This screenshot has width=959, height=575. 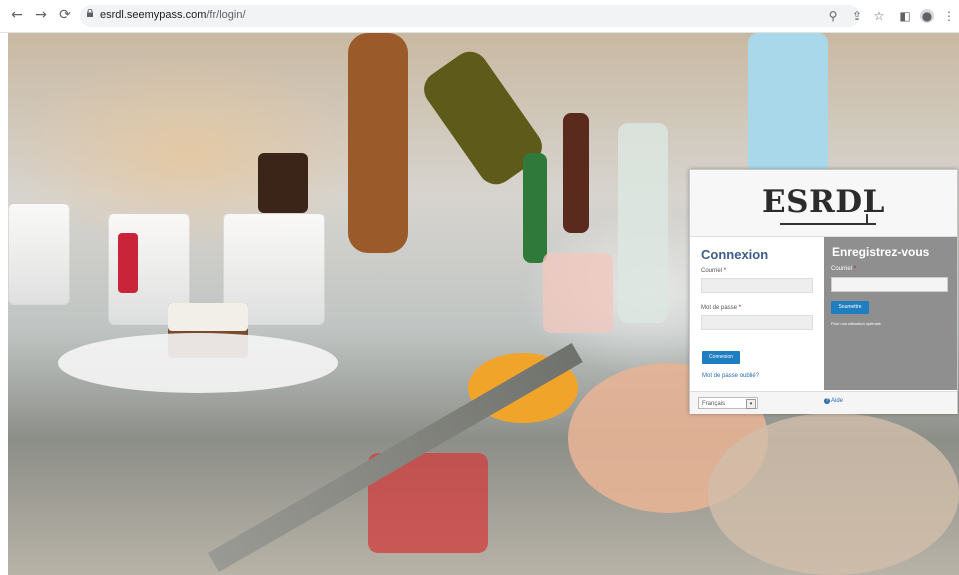 What do you see at coordinates (730, 376) in the screenshot?
I see `forgot-password-link: Mot de passe oublié?` at bounding box center [730, 376].